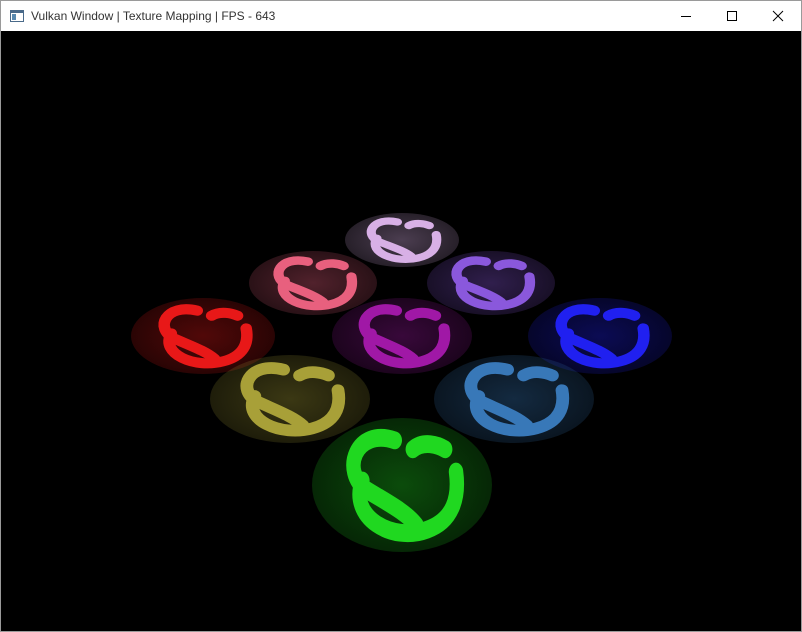 The image size is (802, 632). What do you see at coordinates (402, 336) in the screenshot?
I see `textured-quad-magenta` at bounding box center [402, 336].